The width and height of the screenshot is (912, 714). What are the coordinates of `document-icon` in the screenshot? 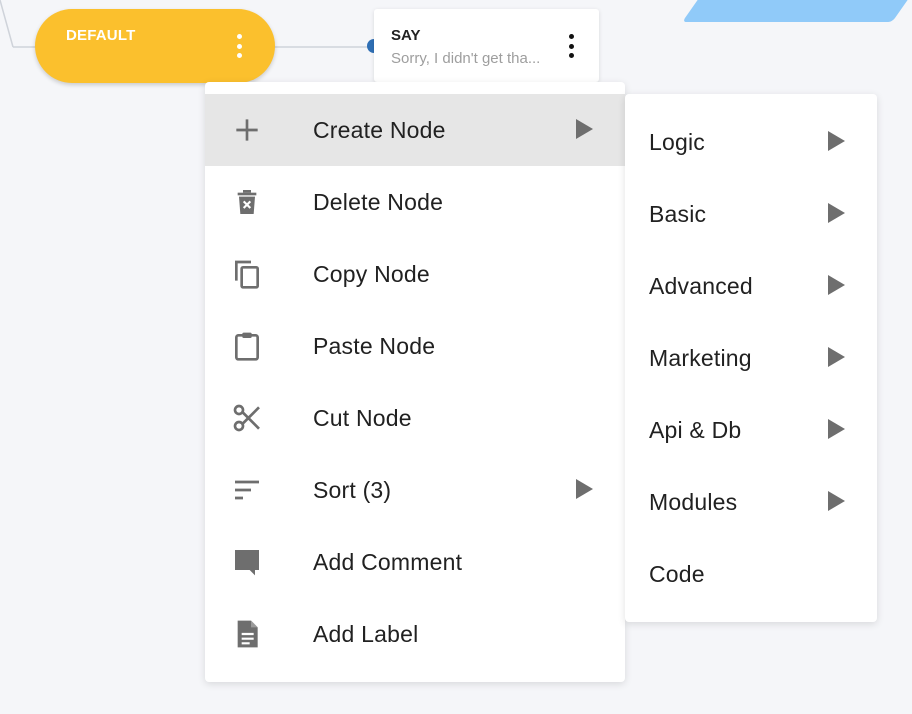 It's located at (247, 634).